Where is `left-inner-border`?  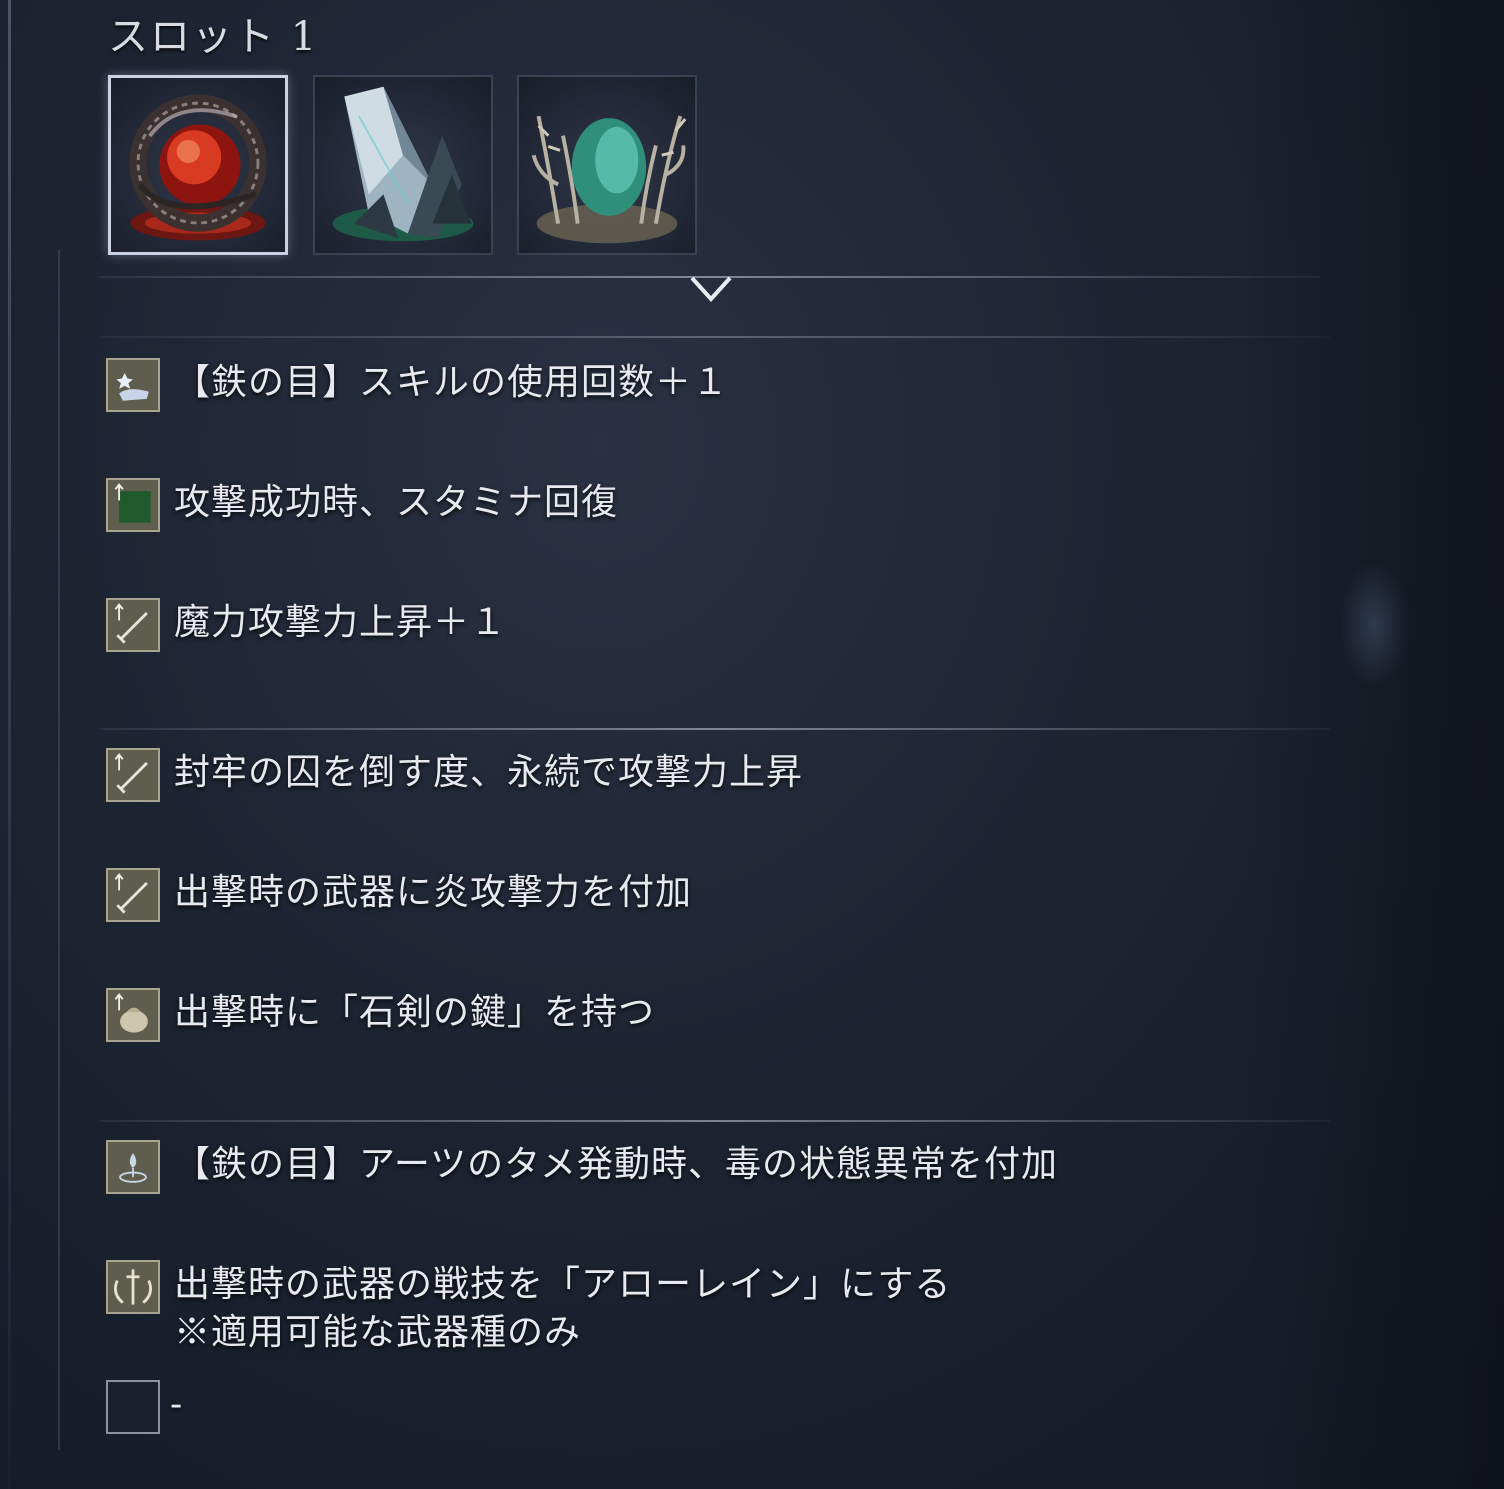
left-inner-border is located at coordinates (59, 850).